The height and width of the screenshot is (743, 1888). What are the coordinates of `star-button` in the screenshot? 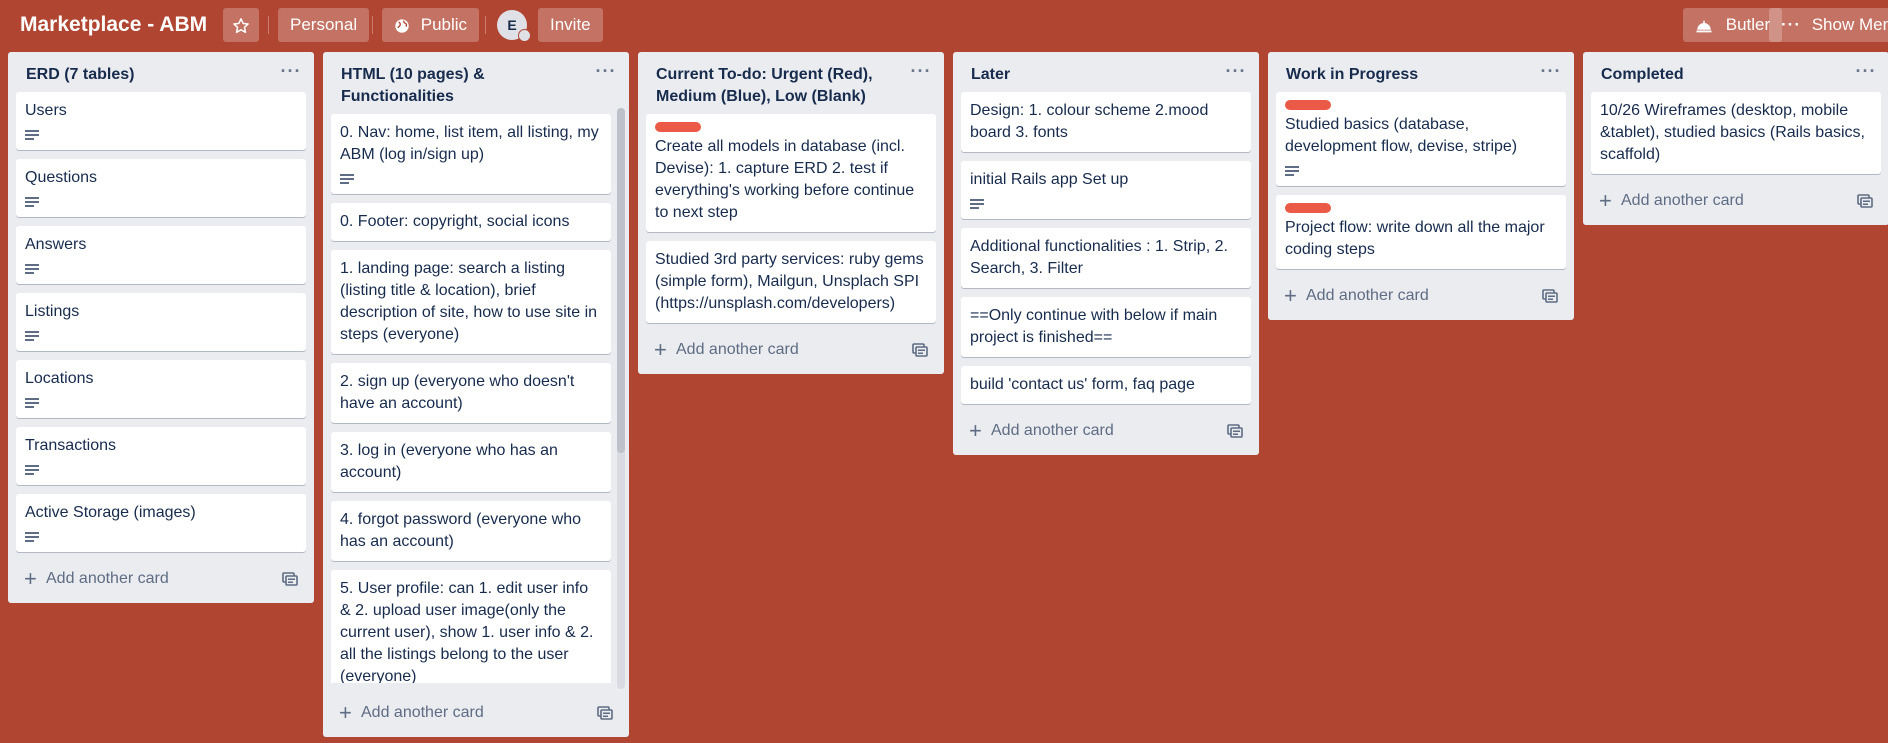 It's located at (241, 25).